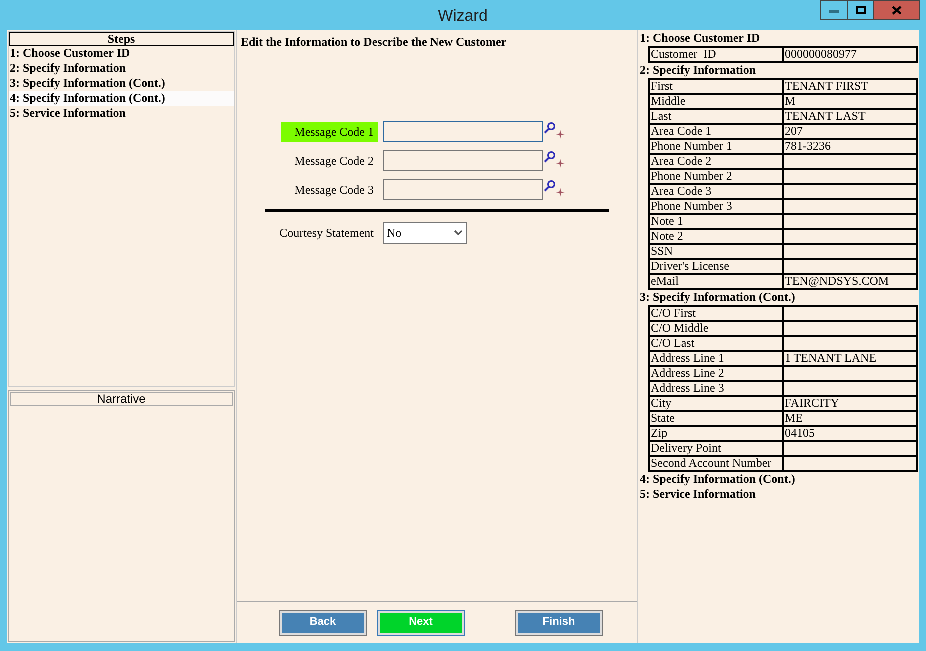  Describe the element at coordinates (334, 161) in the screenshot. I see `field-label: Message Code 2` at that location.